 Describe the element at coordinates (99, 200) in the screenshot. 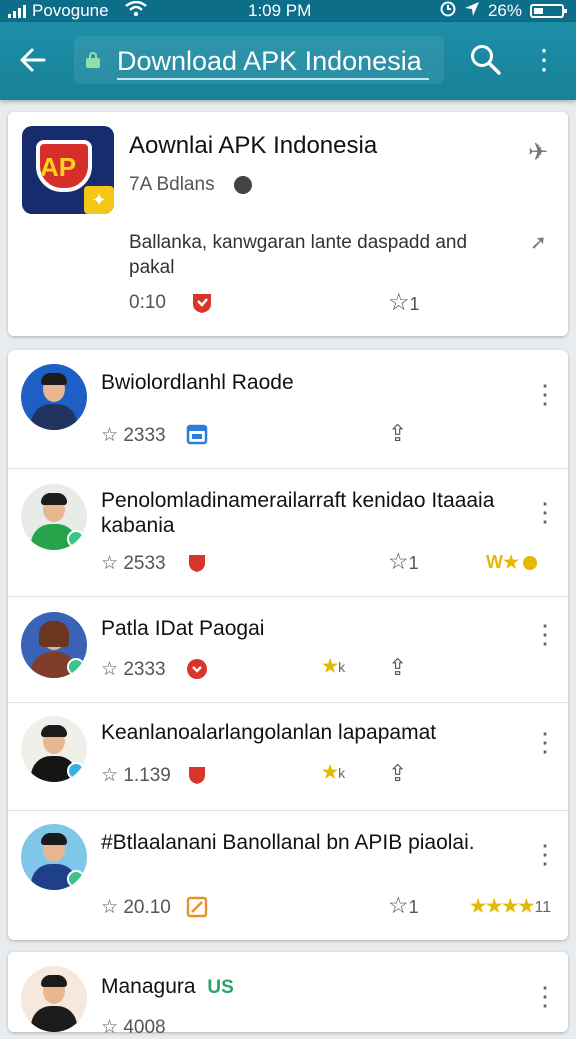

I see `puzzle-icon: ✦` at that location.